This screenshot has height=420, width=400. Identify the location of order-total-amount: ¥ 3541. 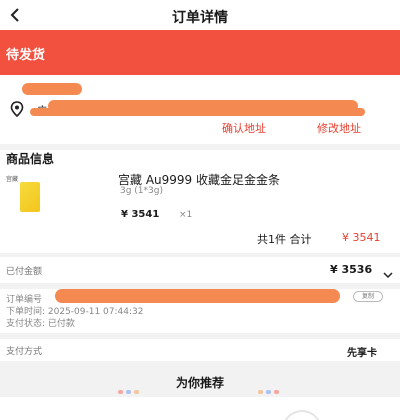
(361, 237).